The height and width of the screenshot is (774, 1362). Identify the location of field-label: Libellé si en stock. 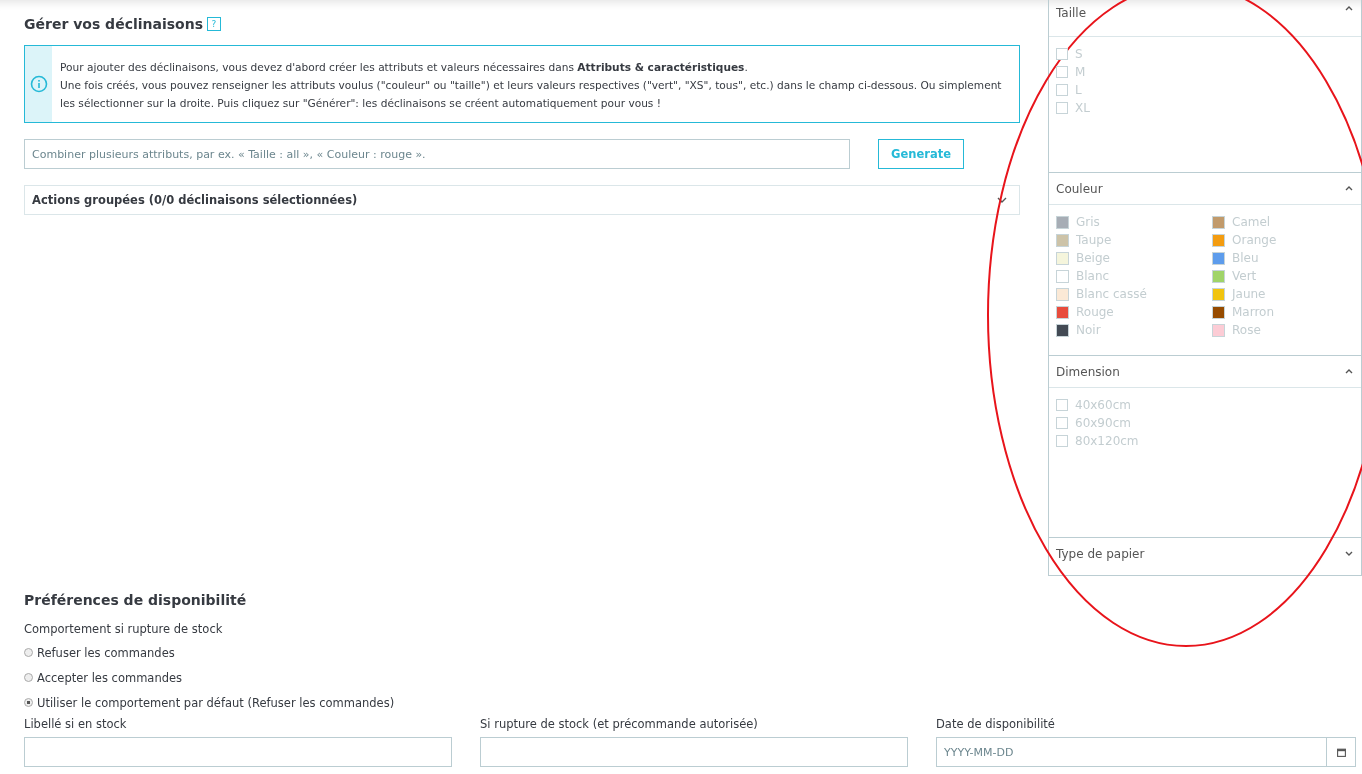
(76, 724).